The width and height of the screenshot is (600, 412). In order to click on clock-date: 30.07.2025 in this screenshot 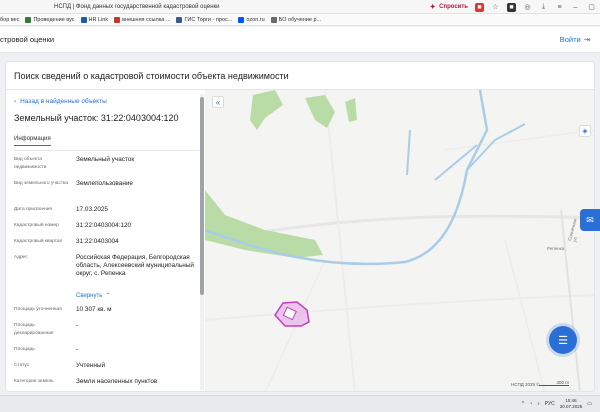, I will do `click(571, 406)`.